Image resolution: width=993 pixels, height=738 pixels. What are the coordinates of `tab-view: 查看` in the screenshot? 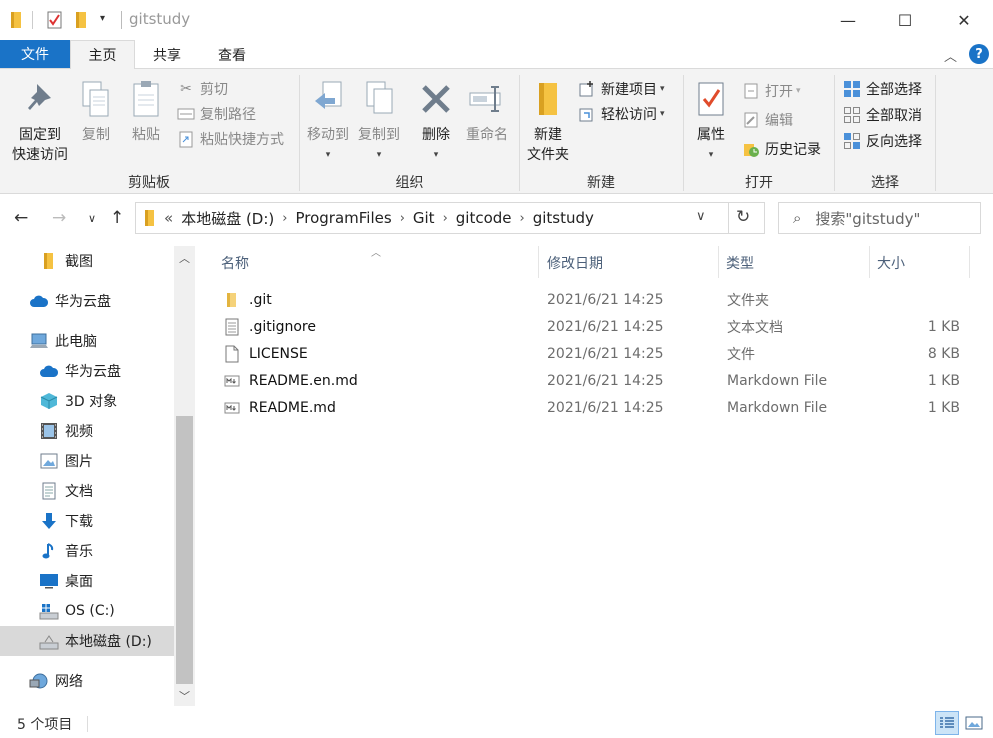 It's located at (232, 54).